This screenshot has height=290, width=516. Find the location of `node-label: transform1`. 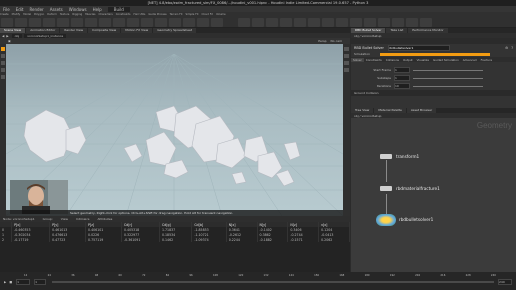

node-label: transform1 is located at coordinates (408, 156).